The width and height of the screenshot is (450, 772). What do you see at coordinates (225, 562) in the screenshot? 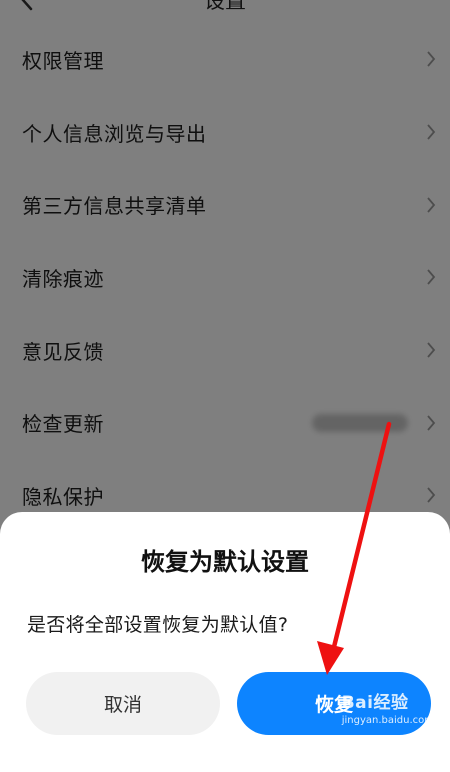
I see `dialog-title: 恢复为默认设置` at bounding box center [225, 562].